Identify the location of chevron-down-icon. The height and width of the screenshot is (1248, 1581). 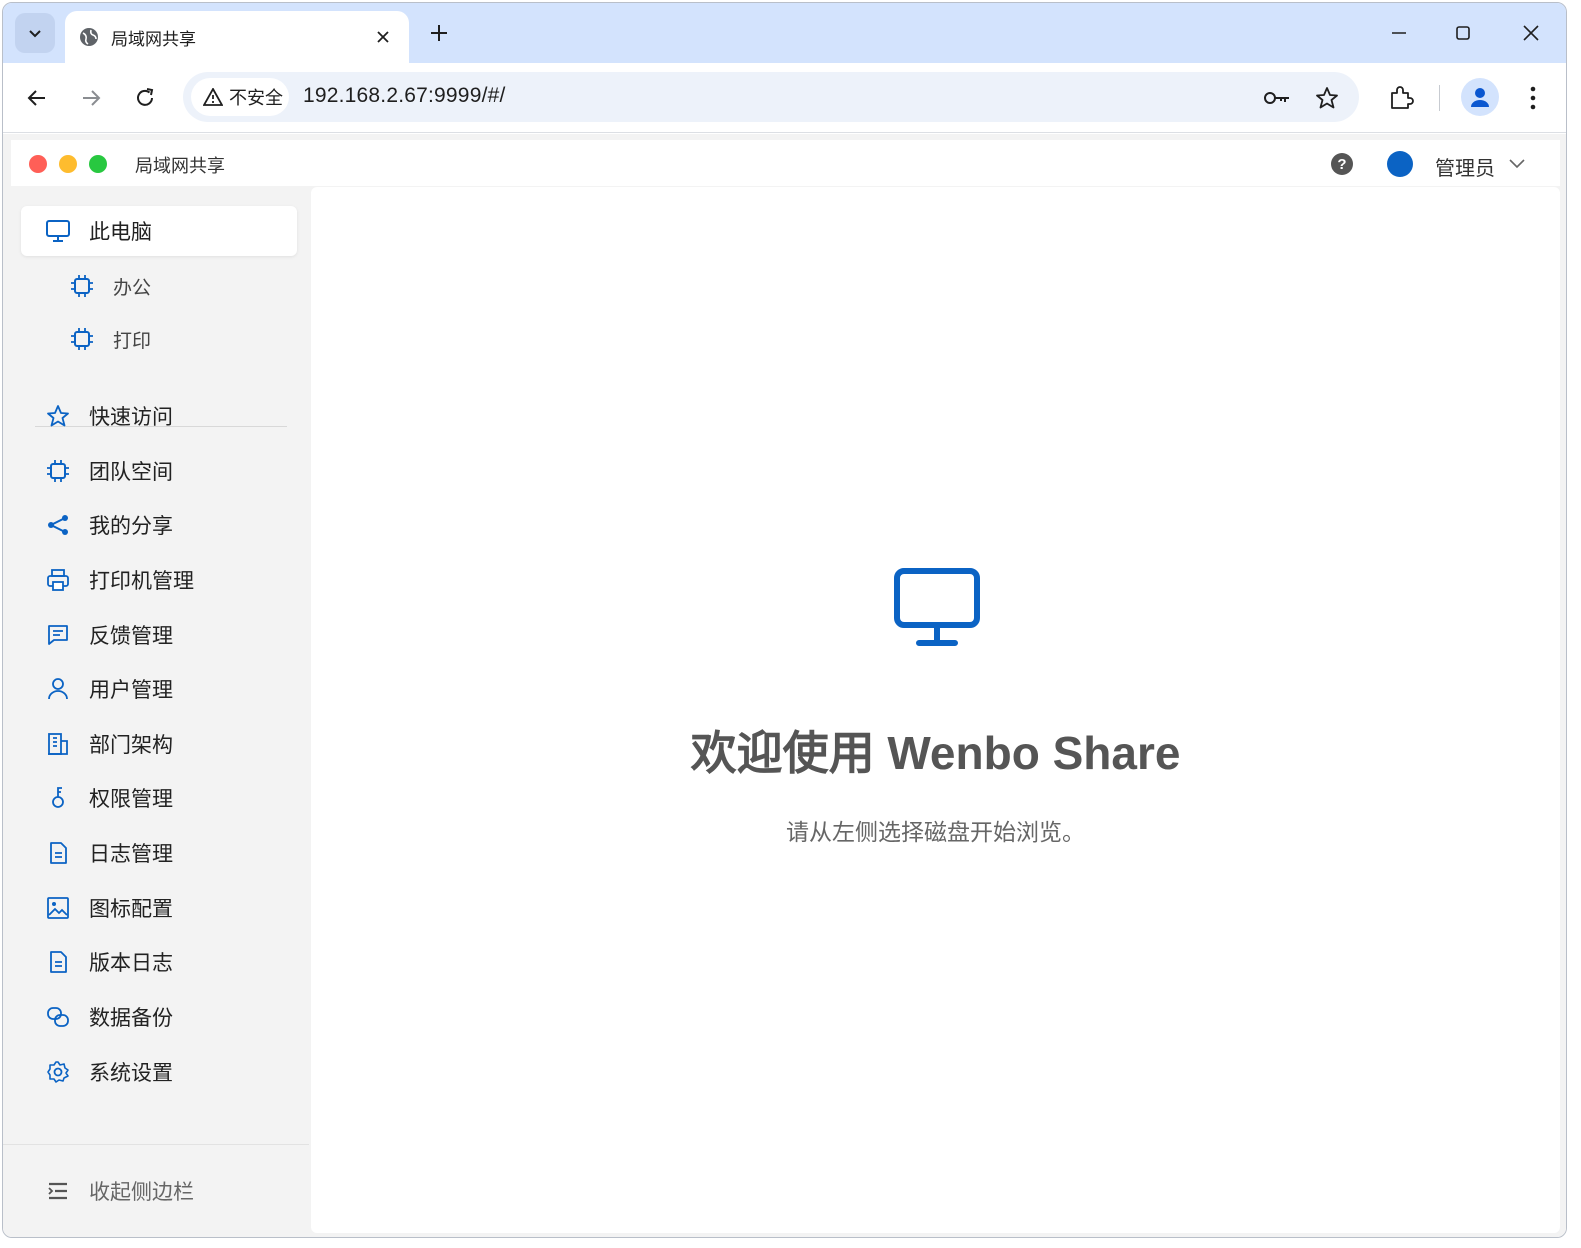
(35, 34).